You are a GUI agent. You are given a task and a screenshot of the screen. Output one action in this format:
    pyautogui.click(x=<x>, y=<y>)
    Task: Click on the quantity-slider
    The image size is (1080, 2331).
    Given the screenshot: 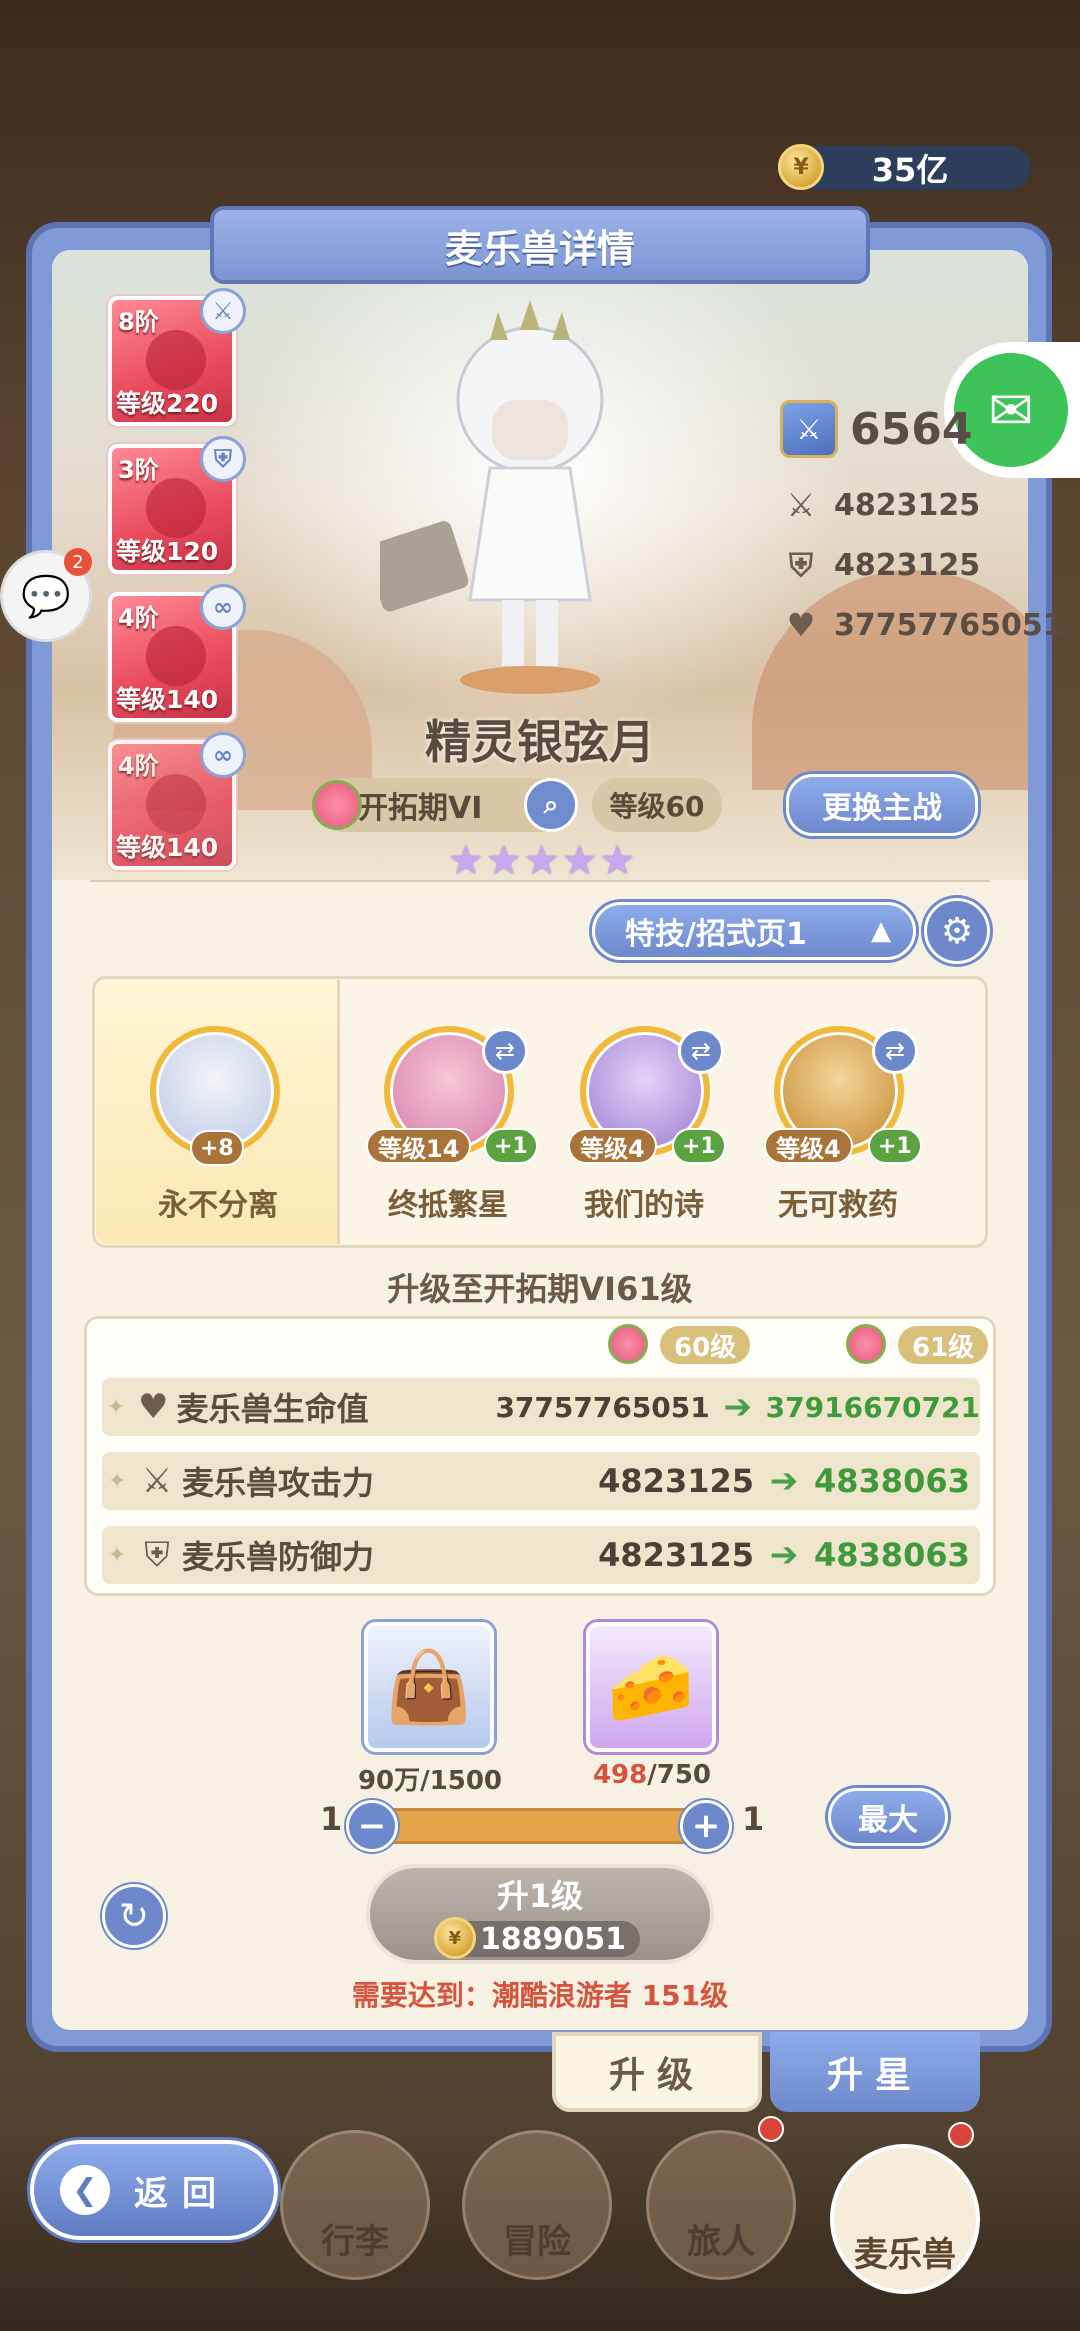 What is the action you would take?
    pyautogui.click(x=540, y=1826)
    